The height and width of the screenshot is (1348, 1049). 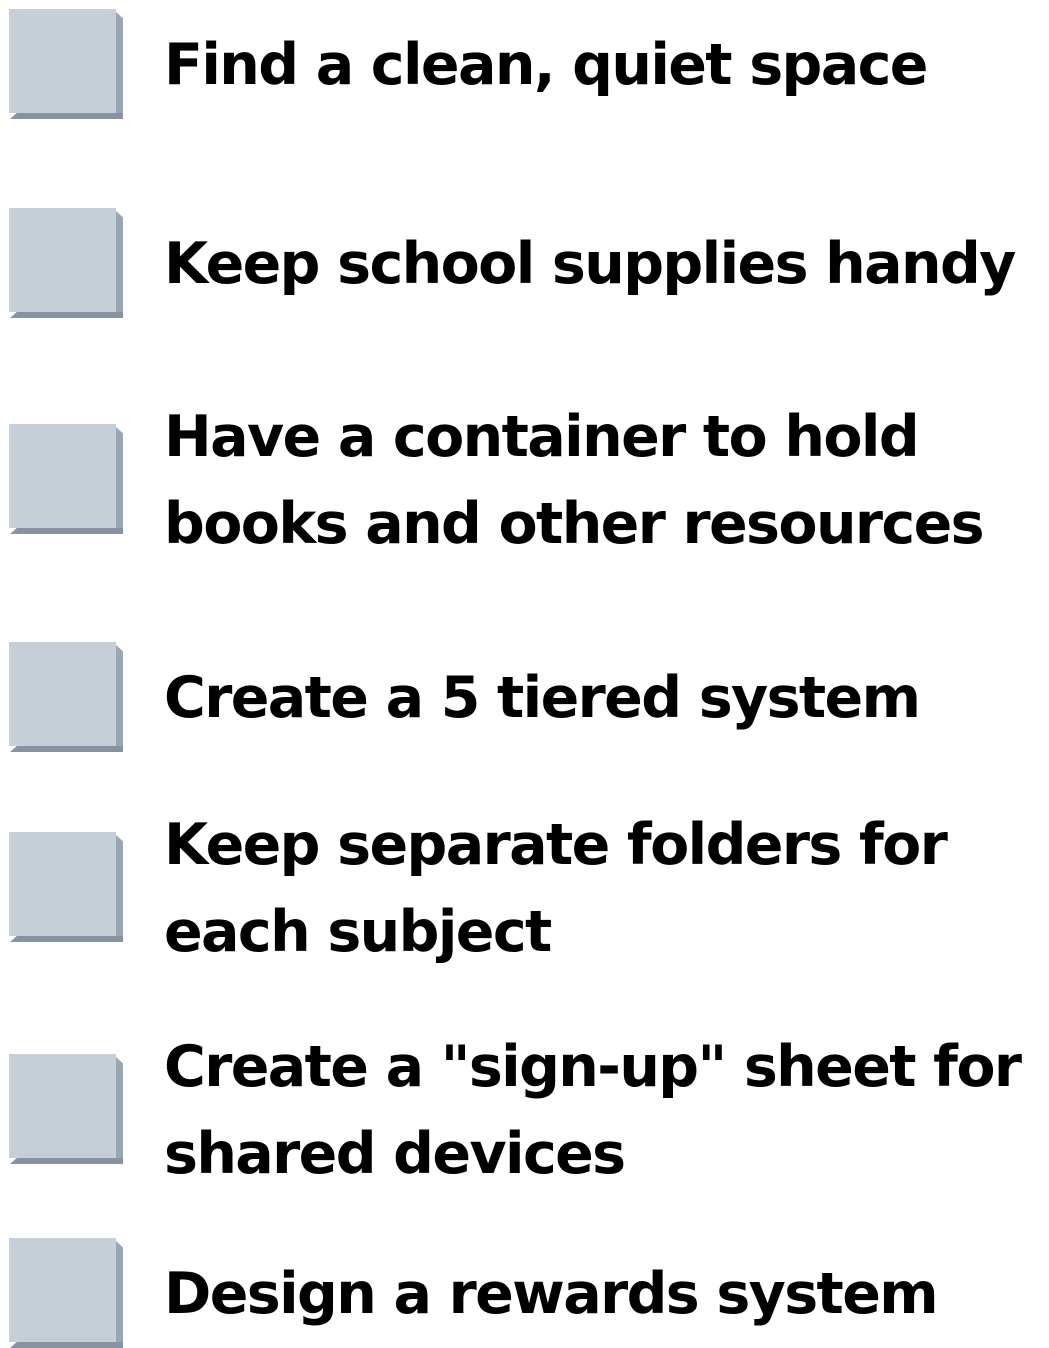 I want to click on checklist-item-label: Find a clean, quiet space, so click(x=546, y=65).